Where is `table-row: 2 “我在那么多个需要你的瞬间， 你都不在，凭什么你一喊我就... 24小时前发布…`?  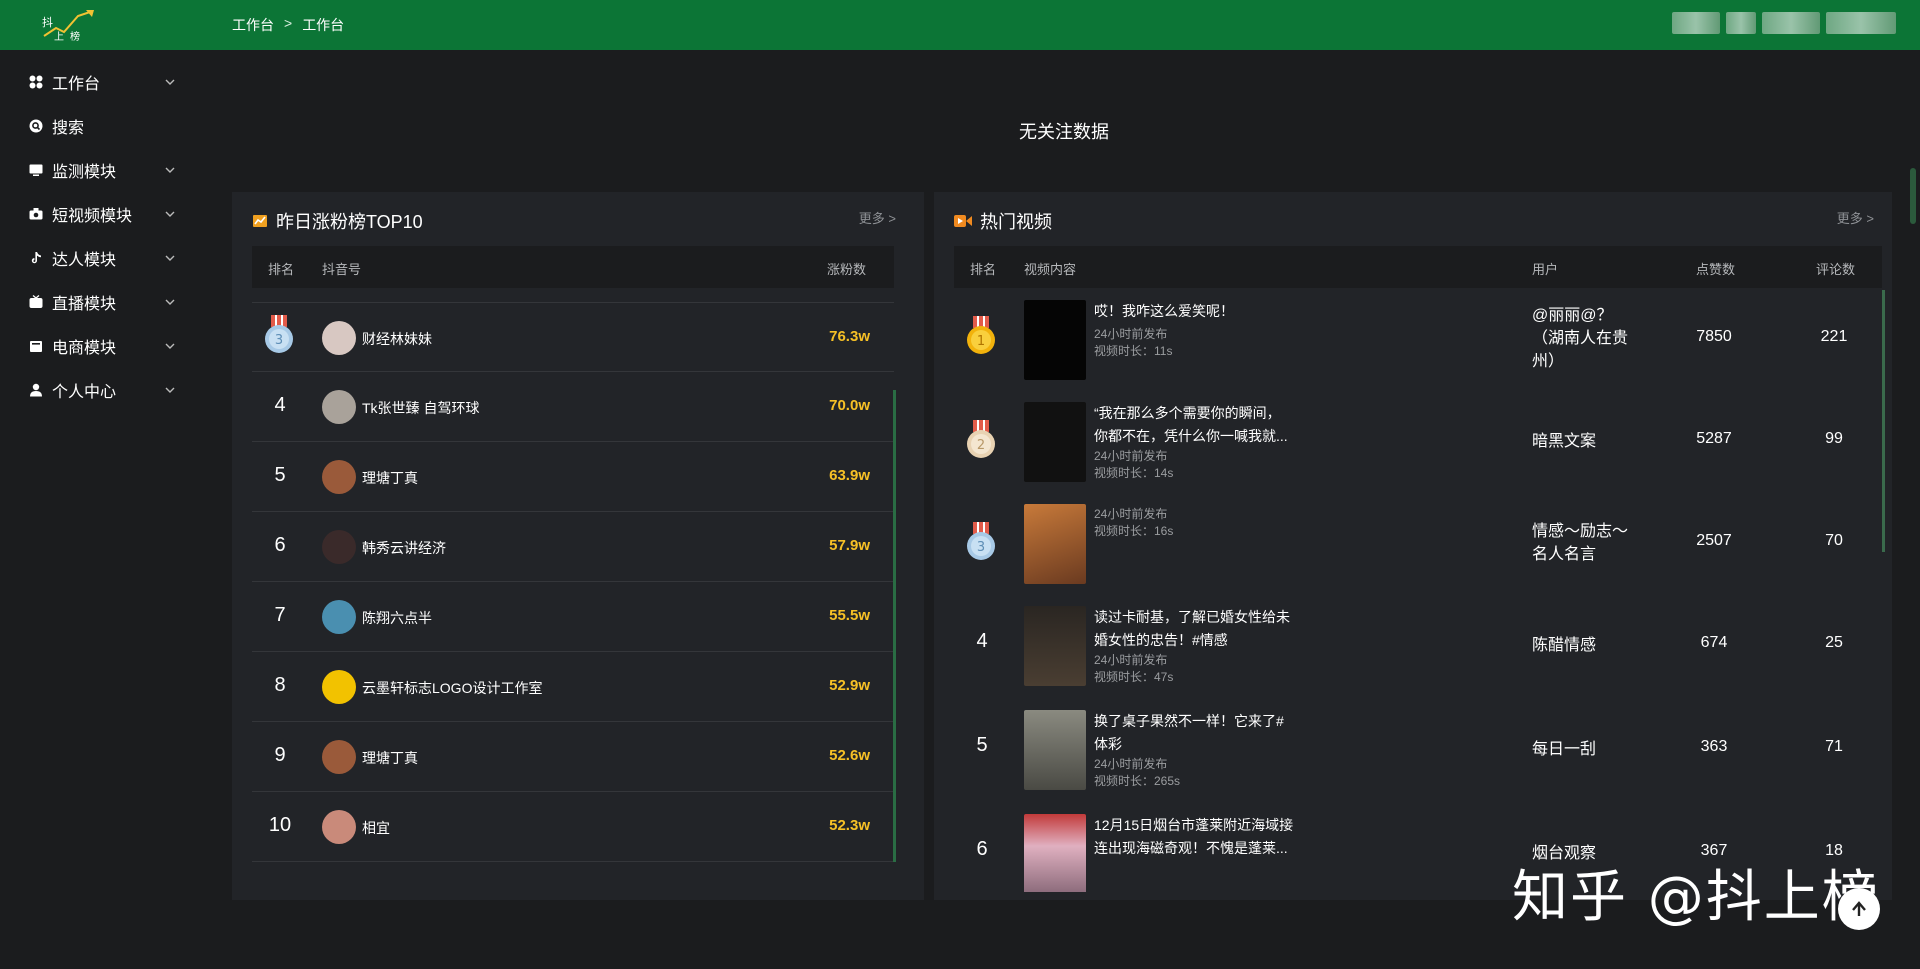
table-row: 2 “我在那么多个需要你的瞬间， 你都不在，凭什么你一喊我就... 24小时前发布… is located at coordinates (1418, 442).